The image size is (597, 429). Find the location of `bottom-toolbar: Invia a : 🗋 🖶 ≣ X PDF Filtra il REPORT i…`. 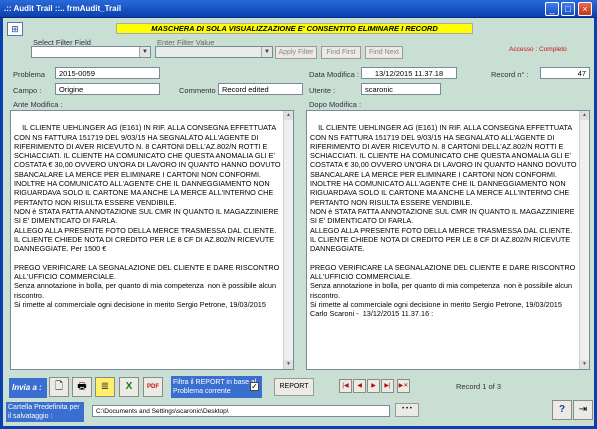

bottom-toolbar: Invia a : 🗋 🖶 ≣ X PDF Filtra il REPORT i… is located at coordinates (298, 400).